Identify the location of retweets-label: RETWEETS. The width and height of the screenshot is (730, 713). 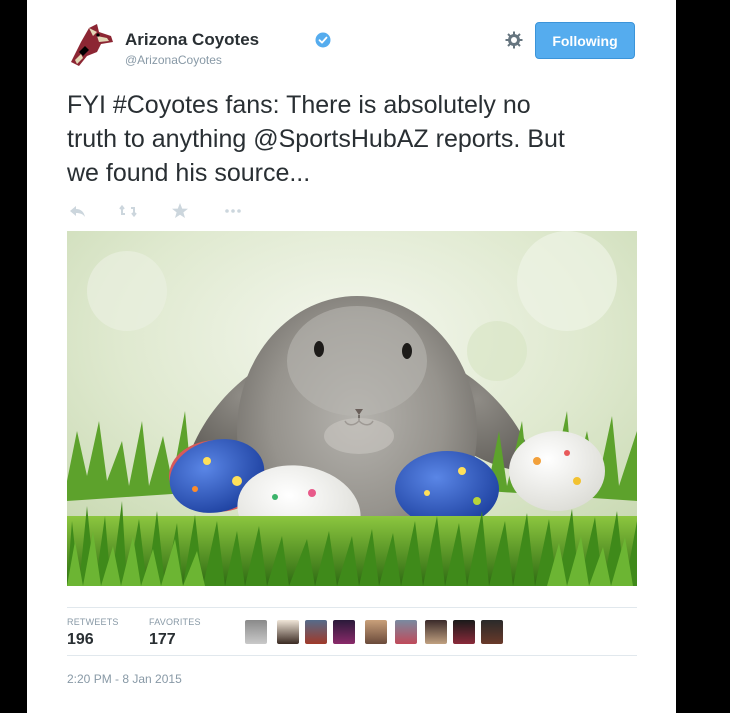
(93, 622).